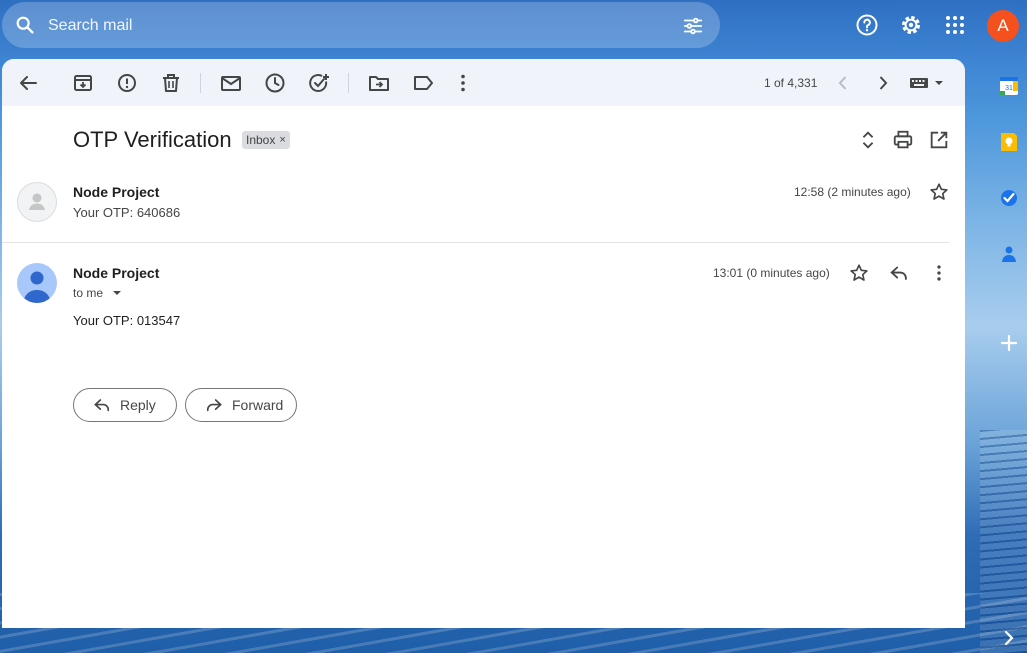  What do you see at coordinates (1003, 541) in the screenshot?
I see `background-sea` at bounding box center [1003, 541].